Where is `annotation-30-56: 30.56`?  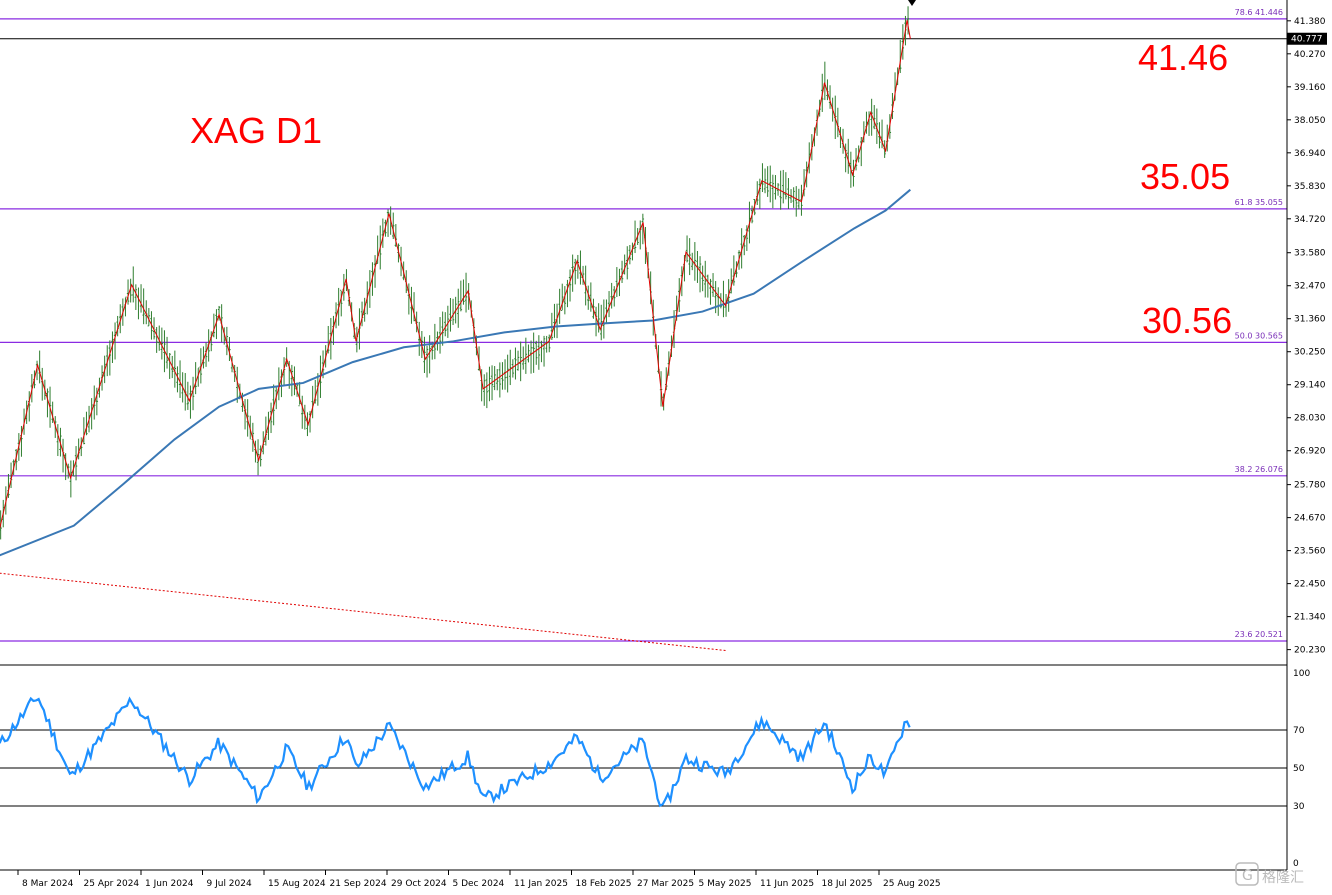 annotation-30-56: 30.56 is located at coordinates (1187, 320).